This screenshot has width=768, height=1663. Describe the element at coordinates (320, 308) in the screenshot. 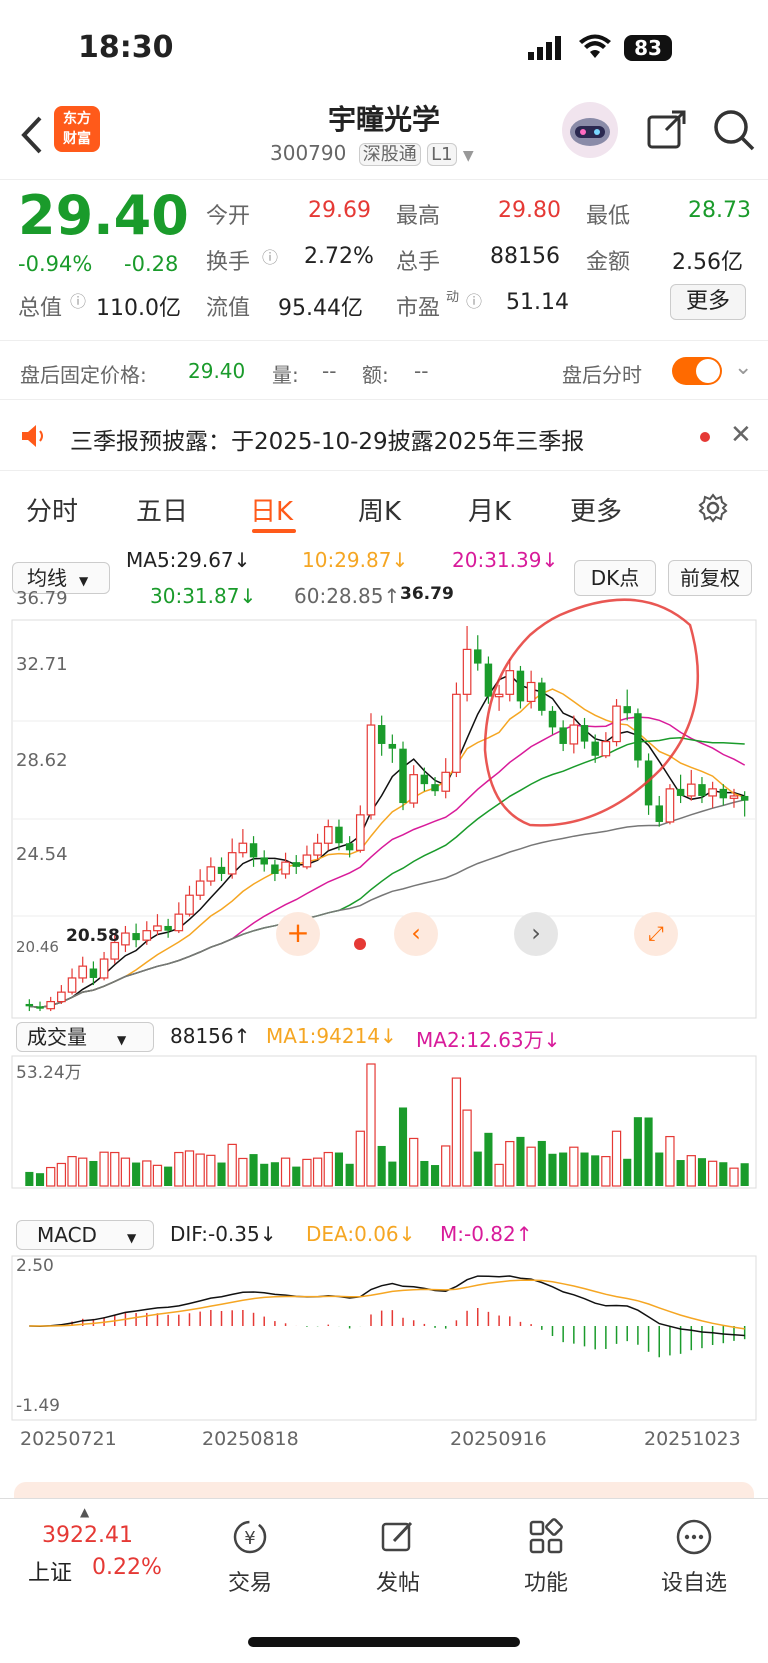

I see `float-value: 95.44亿` at that location.